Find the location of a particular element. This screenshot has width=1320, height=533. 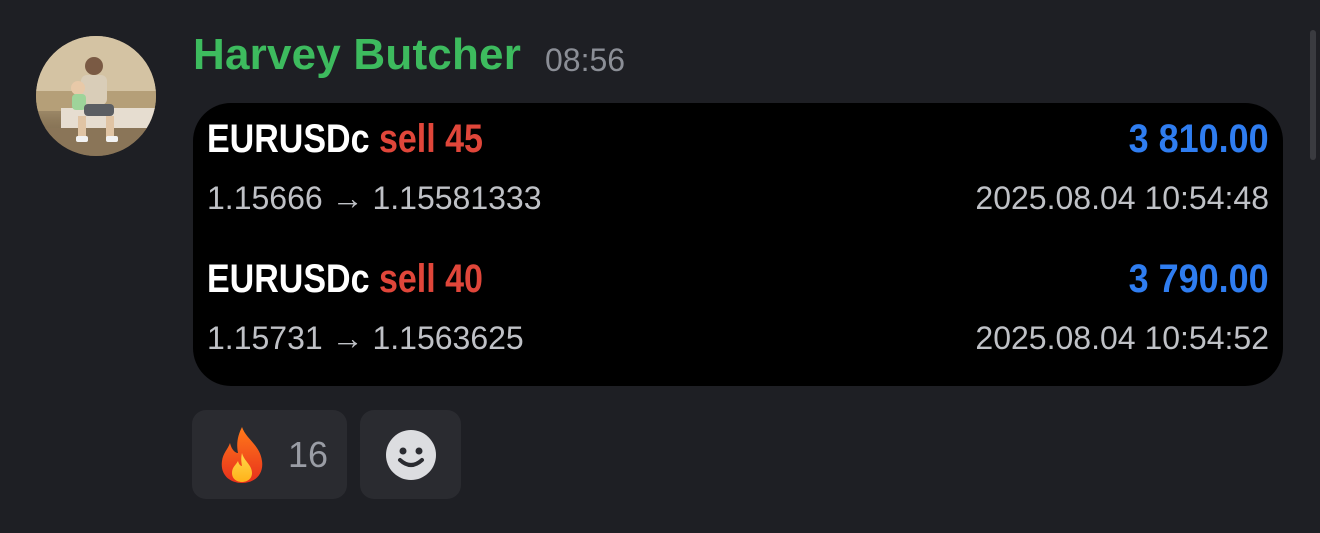

trade-profit: 3 810.00 is located at coordinates (1198, 139).